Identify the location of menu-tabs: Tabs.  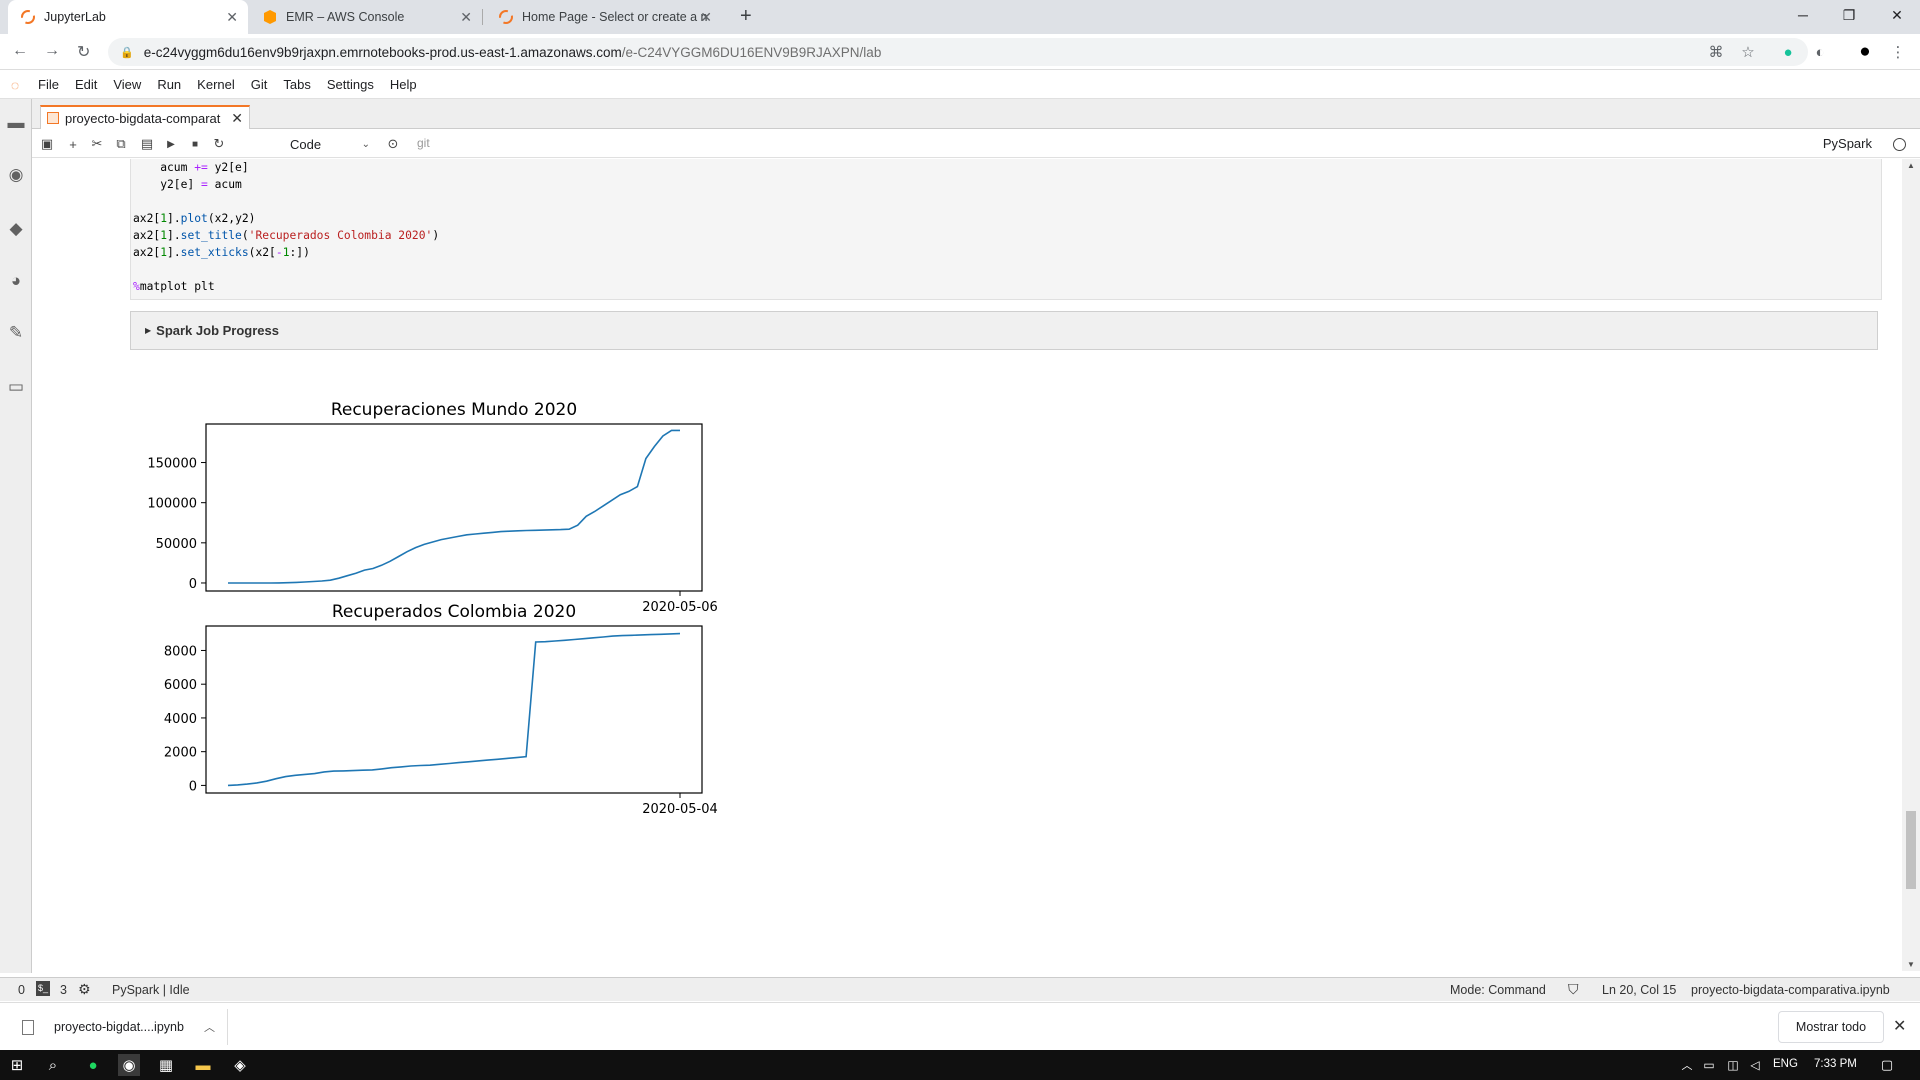
(296, 84).